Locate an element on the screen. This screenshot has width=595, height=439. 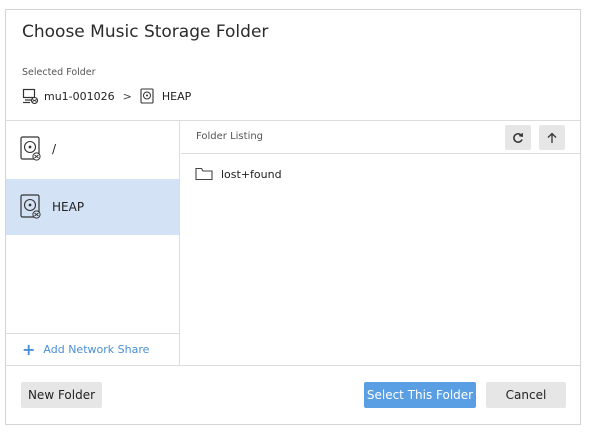
refresh-button is located at coordinates (518, 137).